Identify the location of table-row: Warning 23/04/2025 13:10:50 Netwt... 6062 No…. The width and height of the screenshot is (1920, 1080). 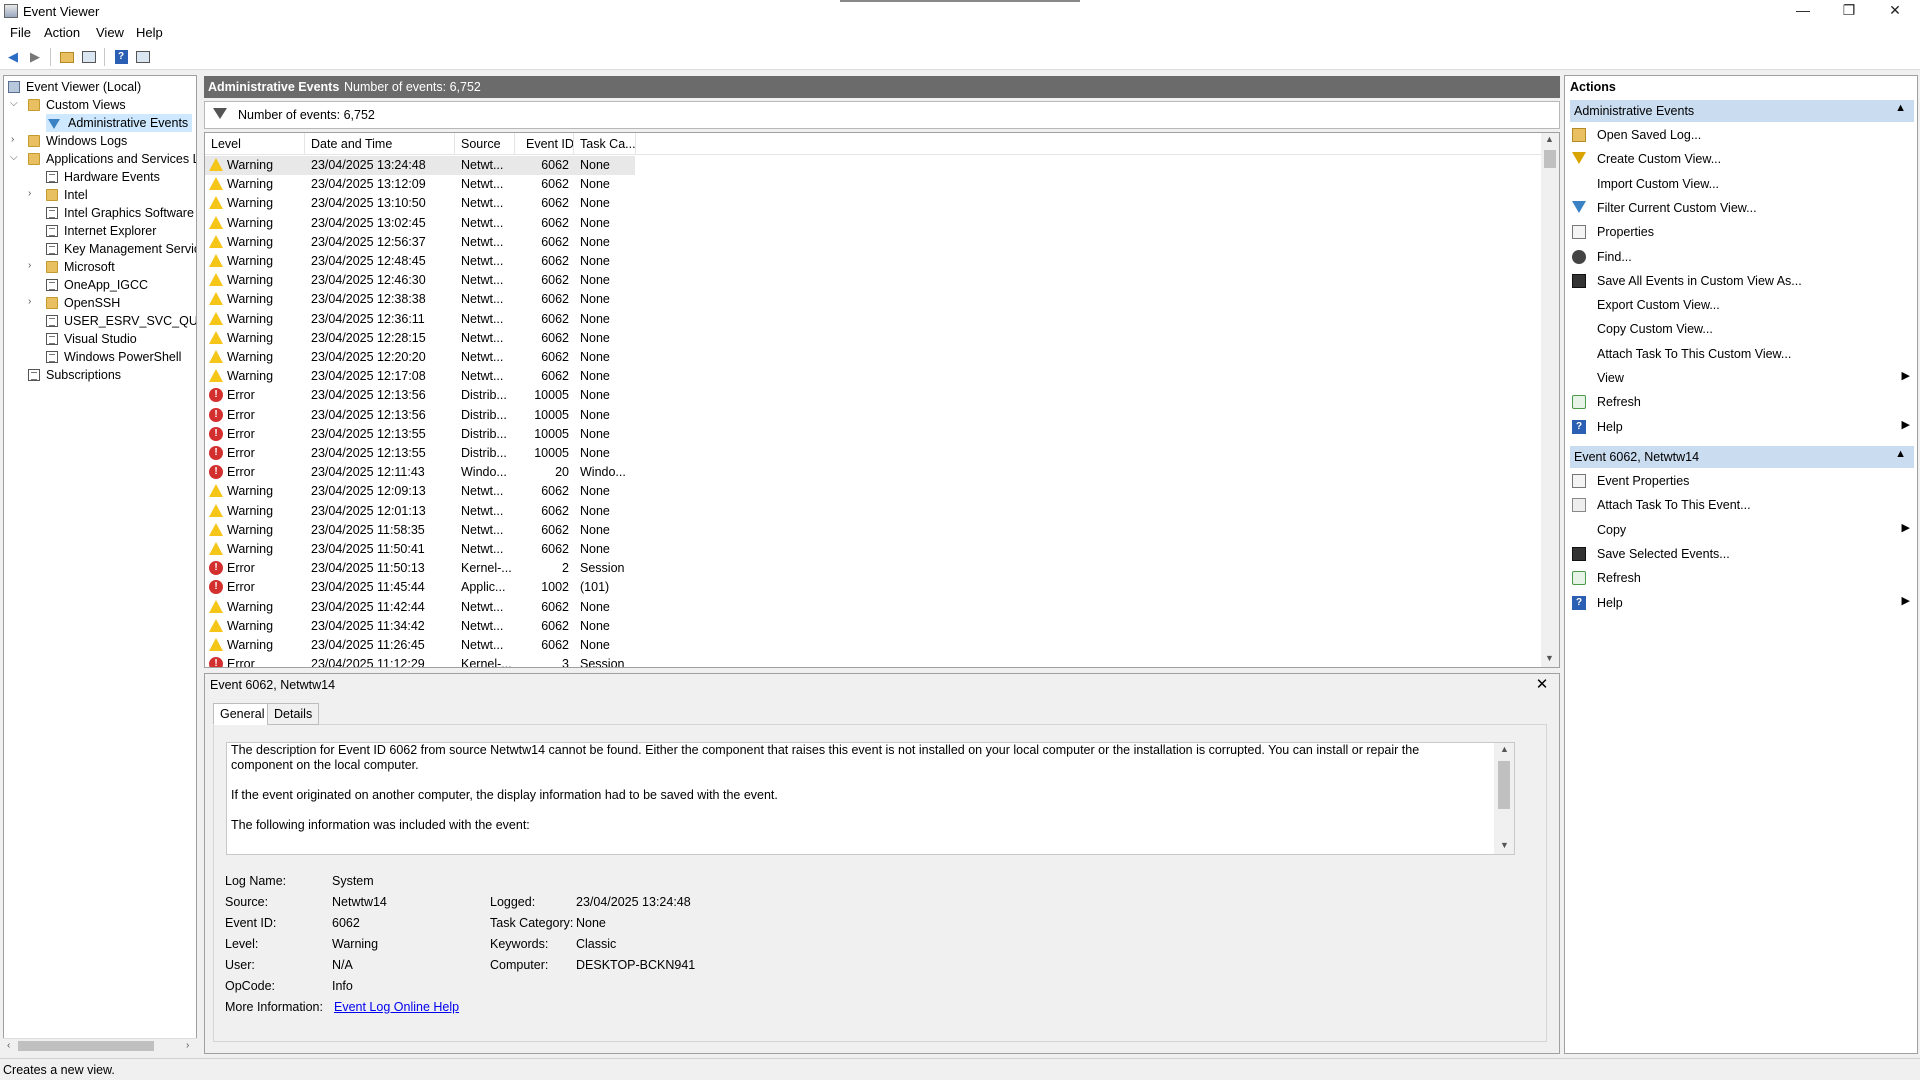
(420, 203).